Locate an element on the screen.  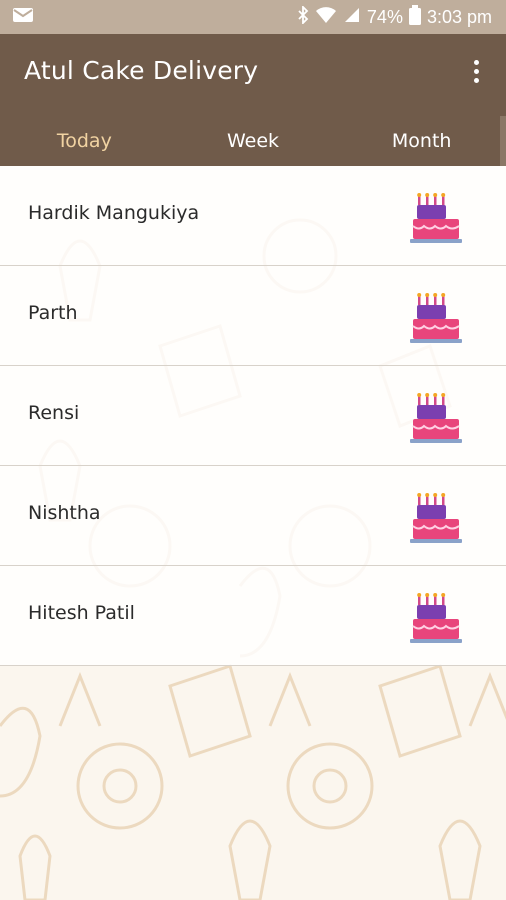
tab-bar: Today Week Month is located at coordinates (253, 141).